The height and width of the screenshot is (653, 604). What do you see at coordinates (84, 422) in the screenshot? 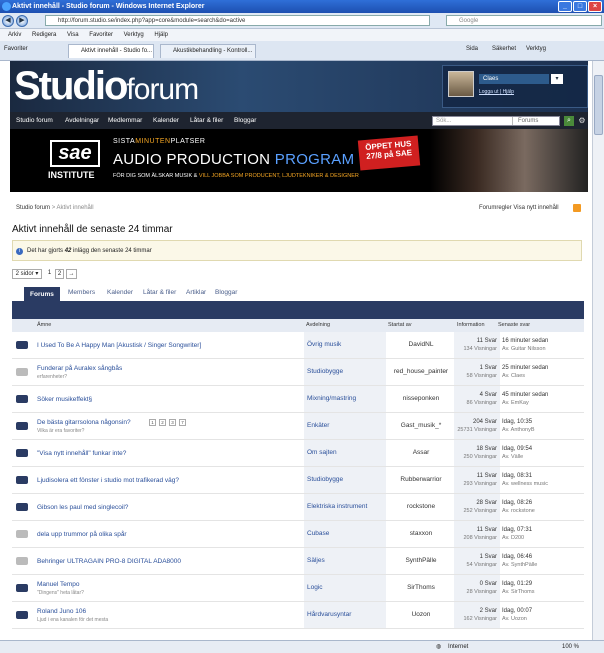
I see `topic-title: De bästa gitarrsolona någonsin?` at bounding box center [84, 422].